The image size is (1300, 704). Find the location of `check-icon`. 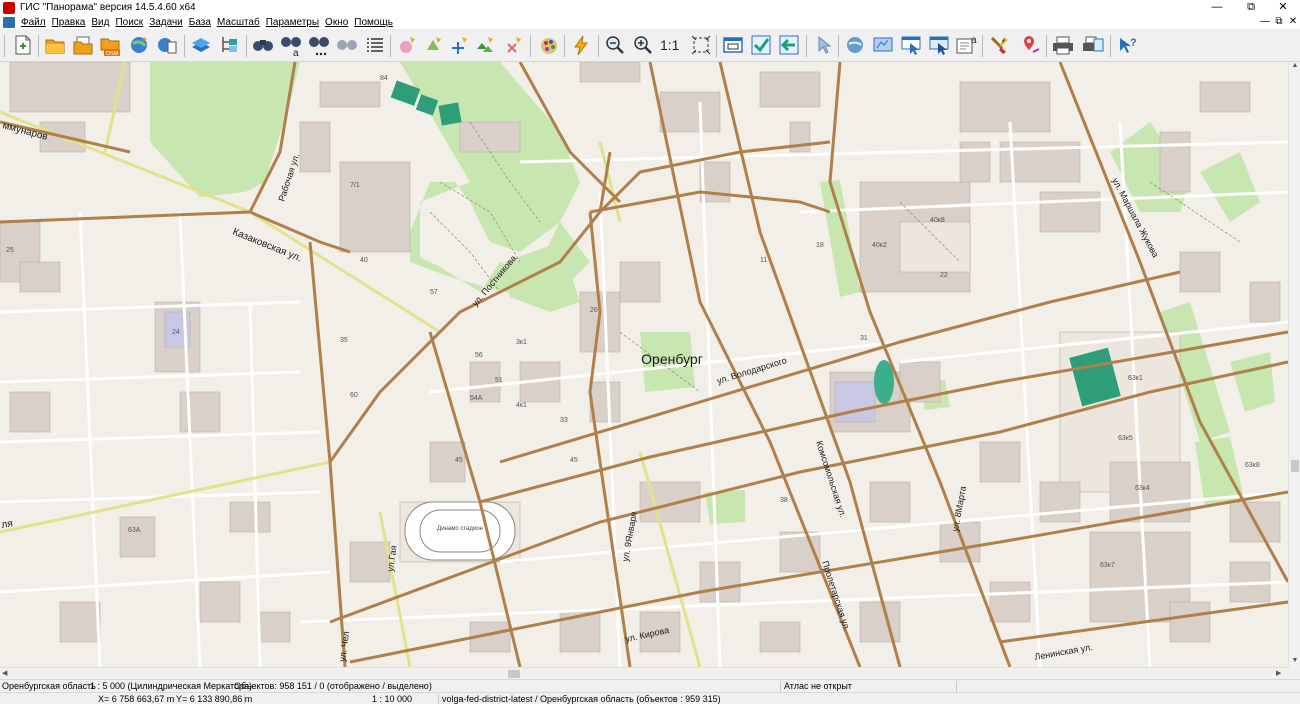

check-icon is located at coordinates (761, 45).